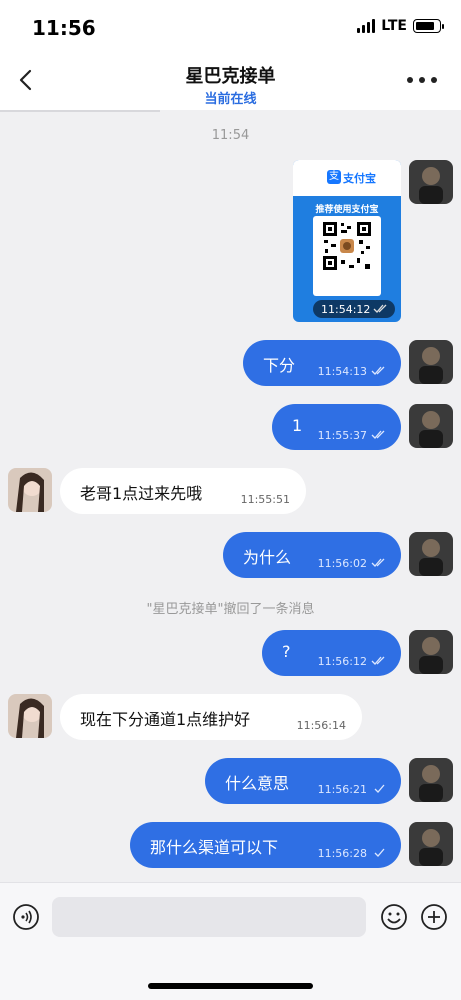 This screenshot has width=461, height=1000. I want to click on signal-icon, so click(366, 26).